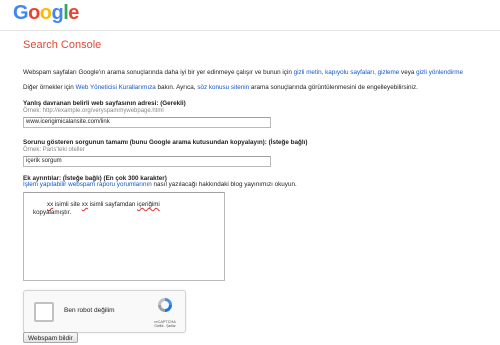 Image resolution: width=500 pixels, height=345 pixels. I want to click on block-site-link: söz konusu sitenin, so click(223, 87).